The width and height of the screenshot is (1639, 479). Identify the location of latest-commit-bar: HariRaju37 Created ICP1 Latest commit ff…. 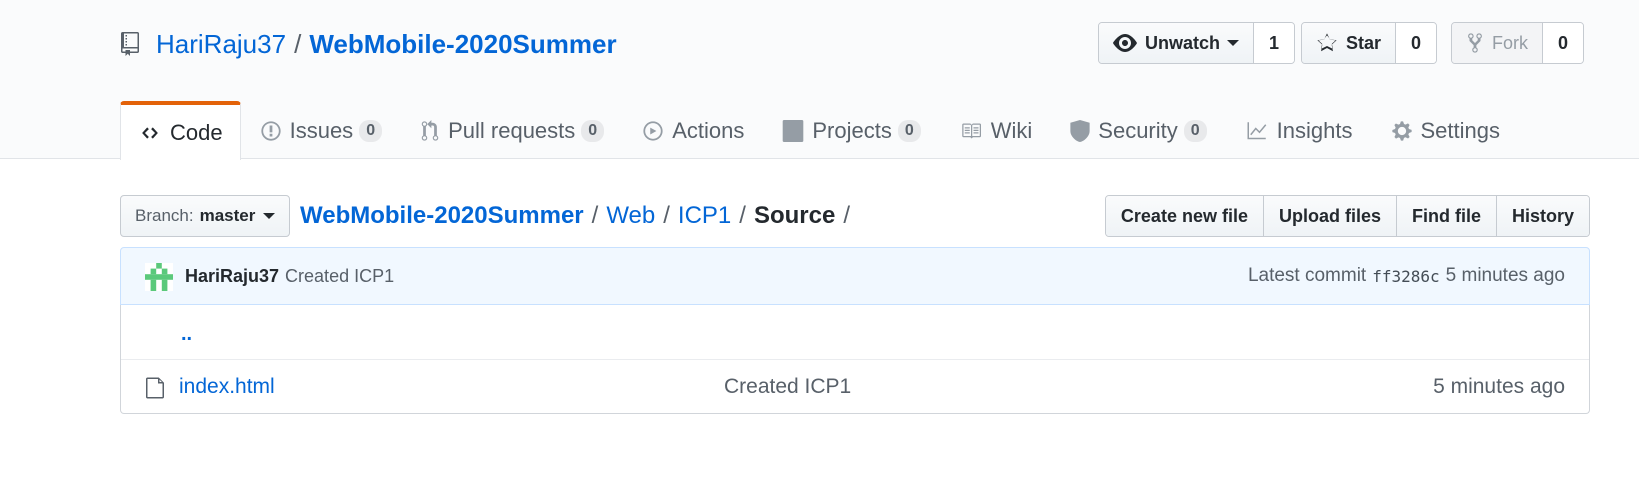
(855, 276).